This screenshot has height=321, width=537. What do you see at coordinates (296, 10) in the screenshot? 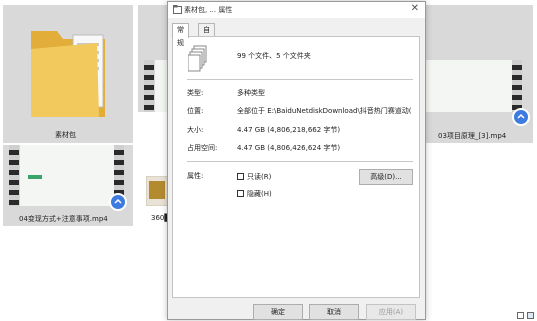
I see `title-bar: 素材包, ... 属性 ✕` at bounding box center [296, 10].